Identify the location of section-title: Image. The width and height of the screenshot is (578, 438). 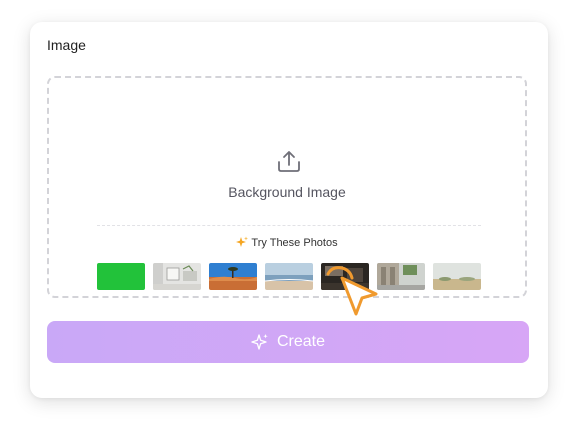
(66, 45).